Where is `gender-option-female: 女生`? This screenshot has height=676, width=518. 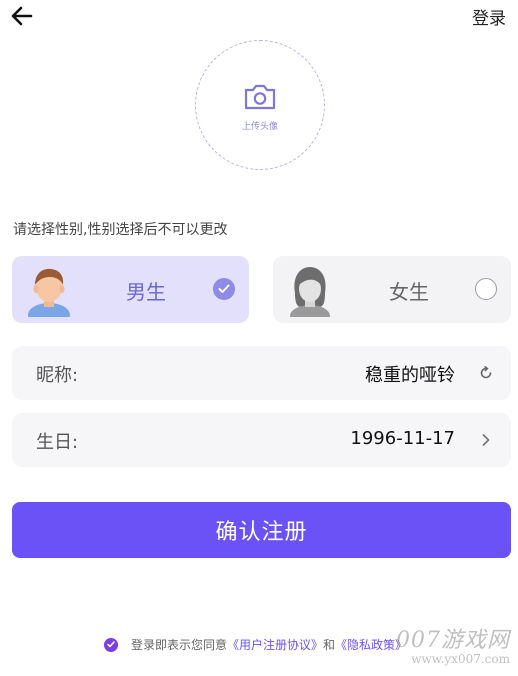 gender-option-female: 女生 is located at coordinates (392, 289).